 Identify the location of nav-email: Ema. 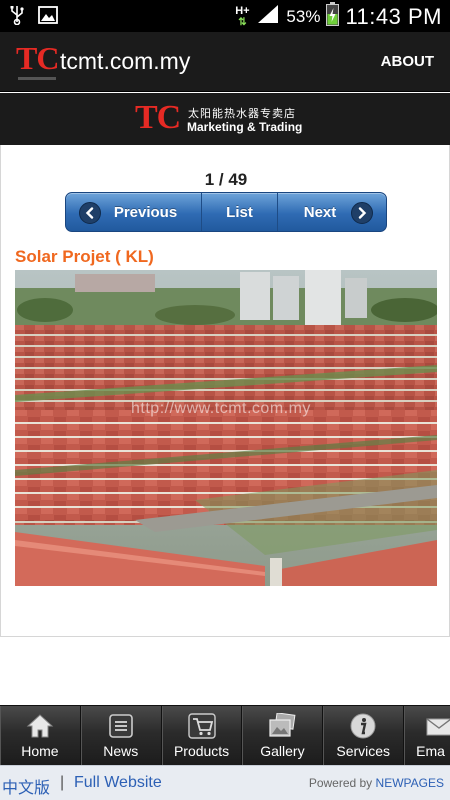
(427, 736).